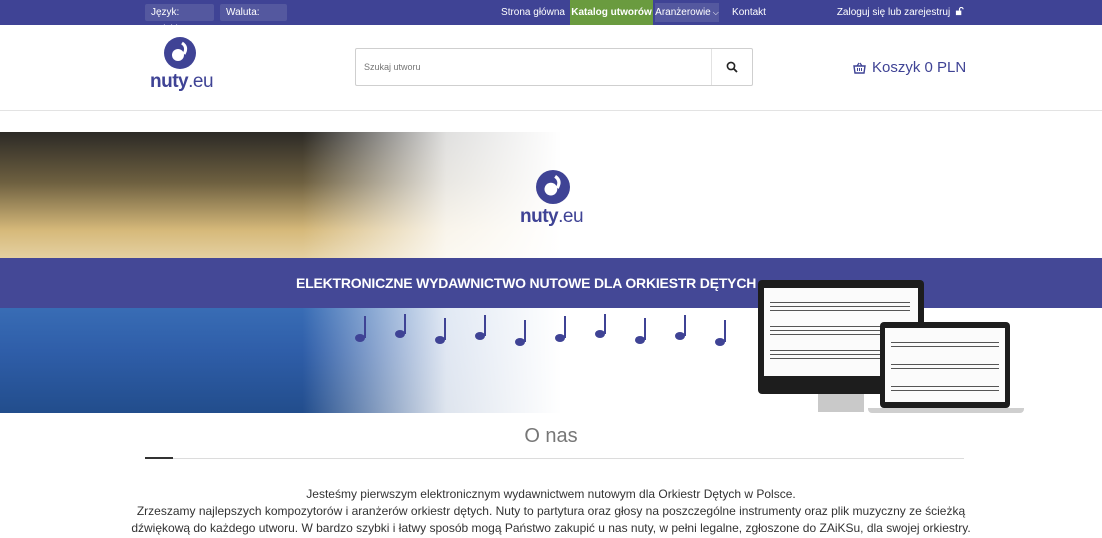 This screenshot has width=1102, height=538. Describe the element at coordinates (841, 403) in the screenshot. I see `monitor-stand` at that location.